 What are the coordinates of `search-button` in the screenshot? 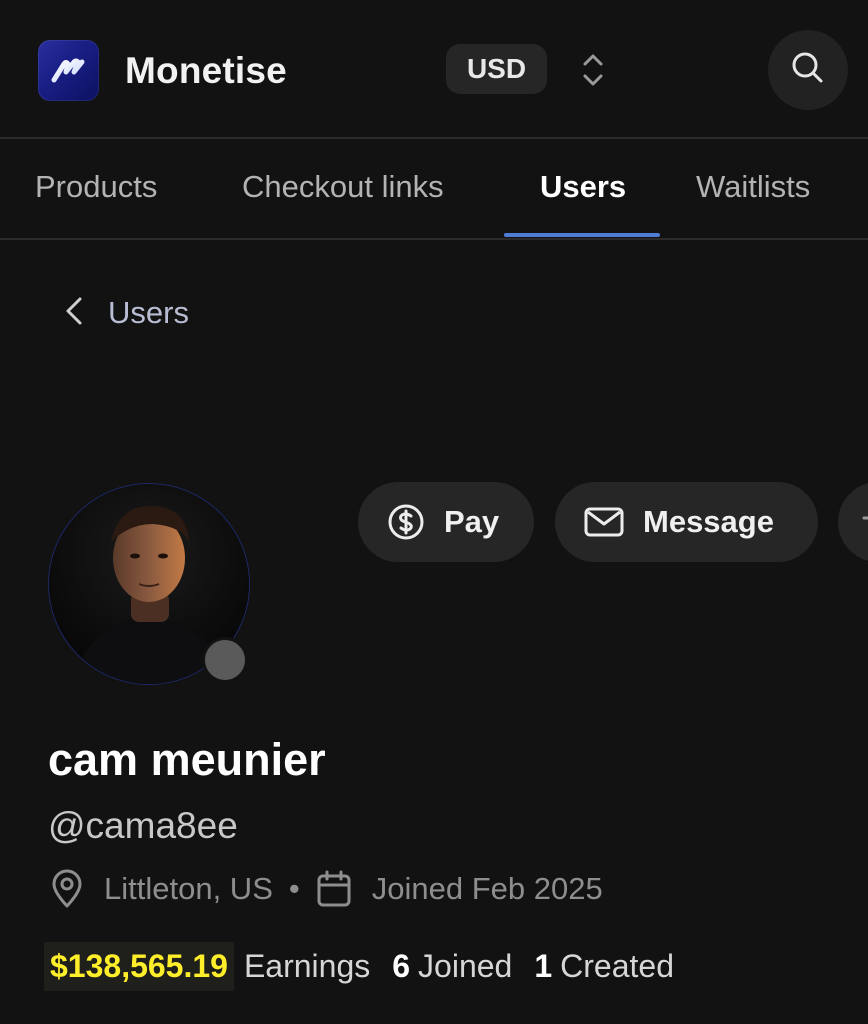 It's located at (808, 70).